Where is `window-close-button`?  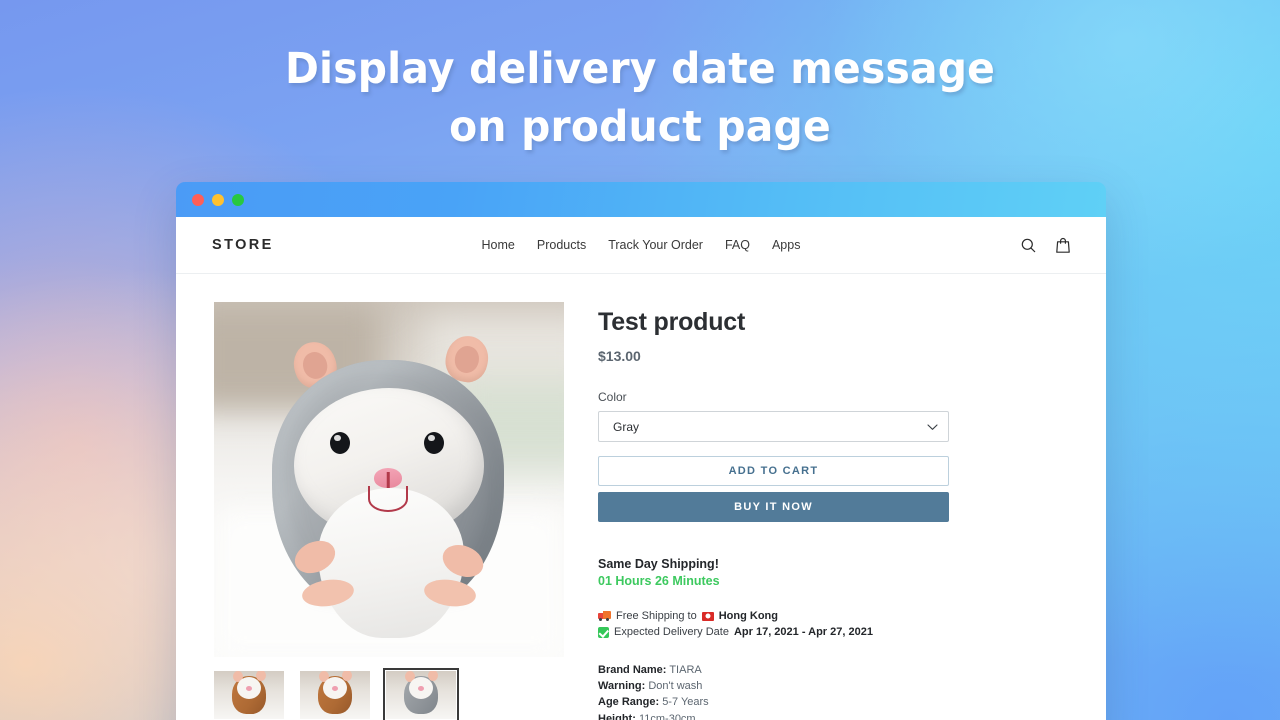
window-close-button is located at coordinates (198, 199).